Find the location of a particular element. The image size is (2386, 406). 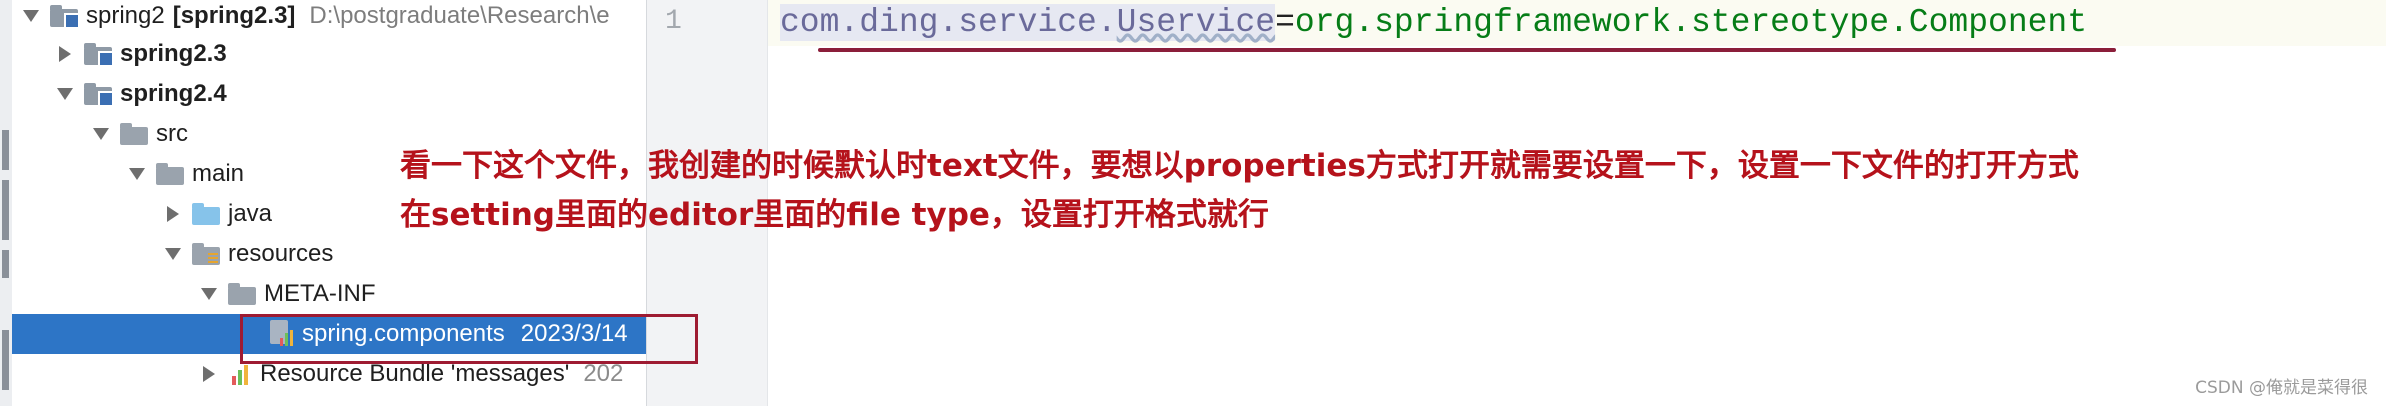

line-number: 1 is located at coordinates (673, 21).